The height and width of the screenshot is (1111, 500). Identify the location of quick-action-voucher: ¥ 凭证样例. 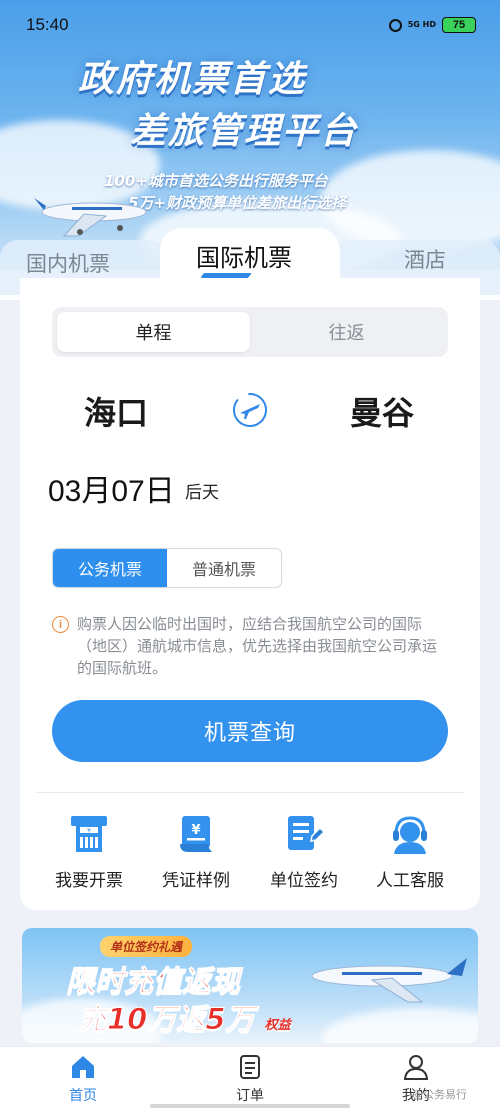
(196, 854).